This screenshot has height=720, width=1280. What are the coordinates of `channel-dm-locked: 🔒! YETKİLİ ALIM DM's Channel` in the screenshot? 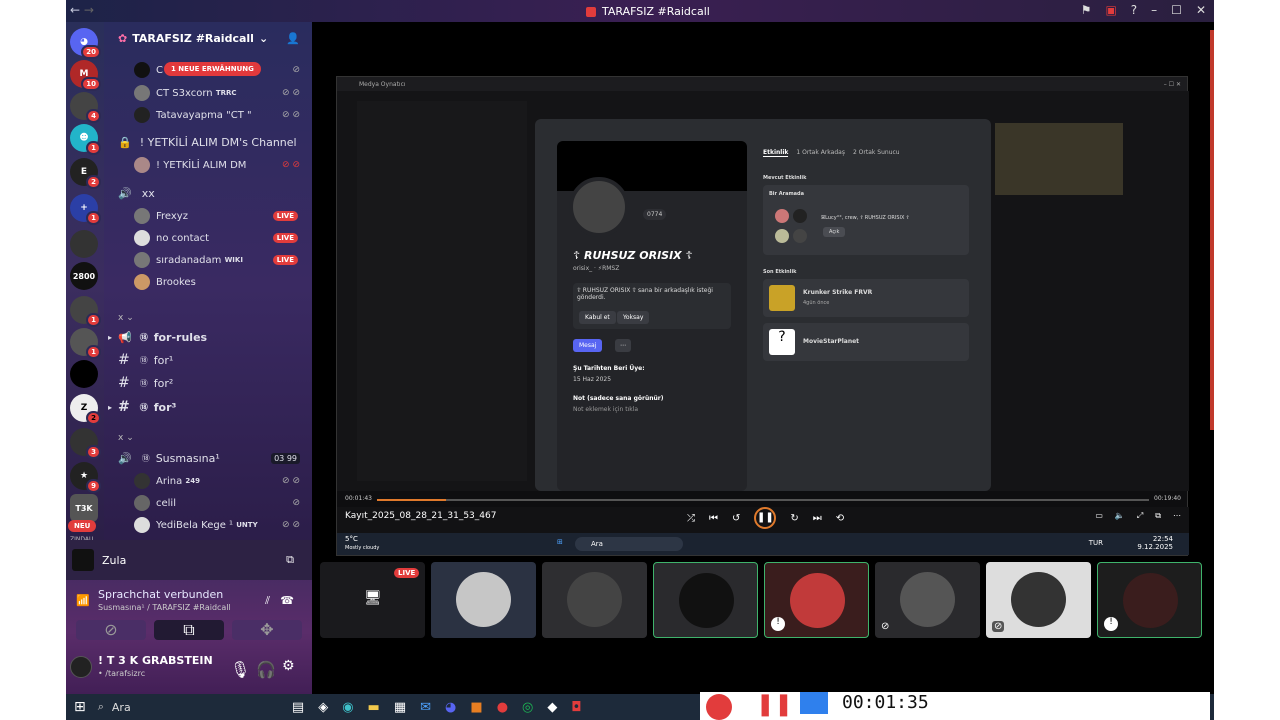 It's located at (222, 142).